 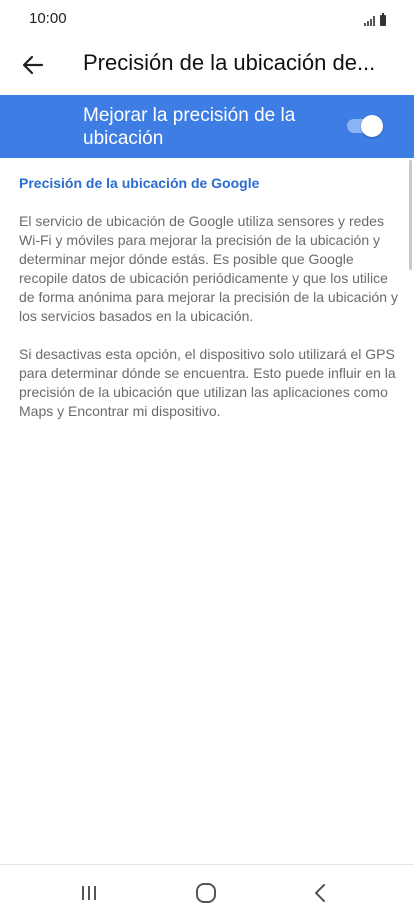 I want to click on back-button, so click(x=33, y=65).